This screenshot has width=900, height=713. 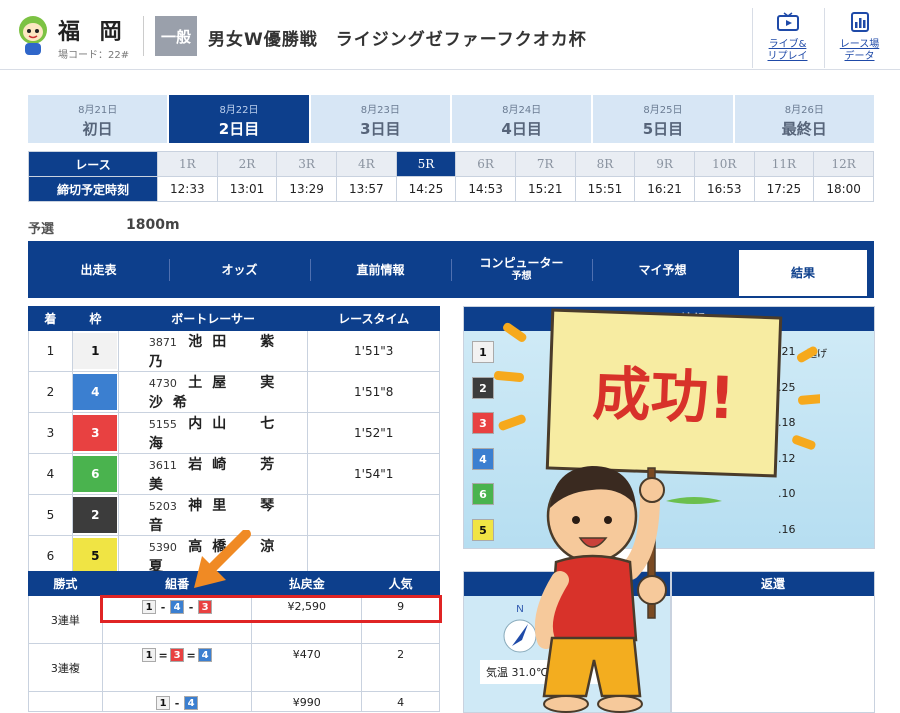 I want to click on frame-badge: 2, so click(x=95, y=515).